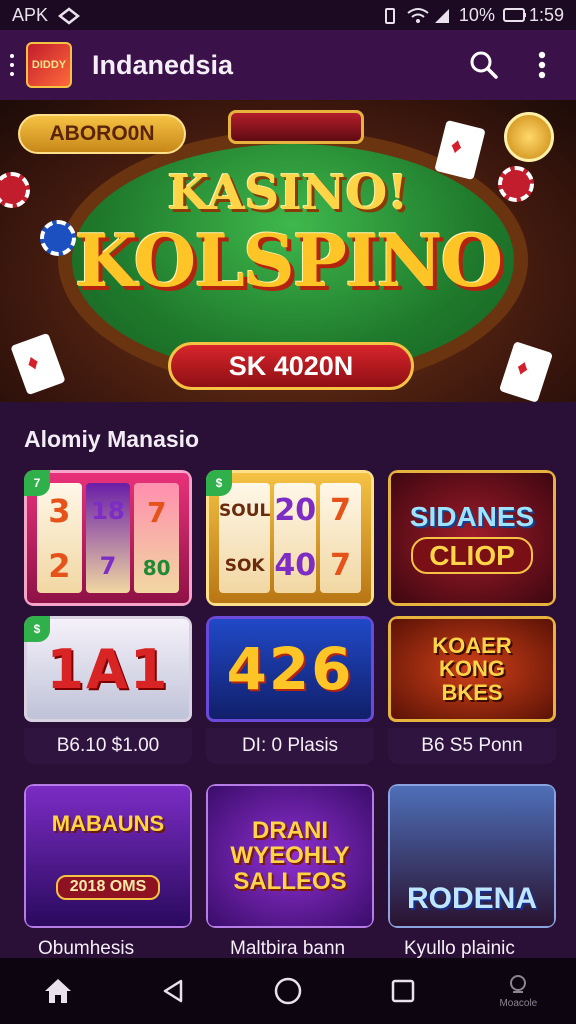 This screenshot has height=1024, width=576. Describe the element at coordinates (472, 746) in the screenshot. I see `tile-label: B6 S5 Ponn` at that location.